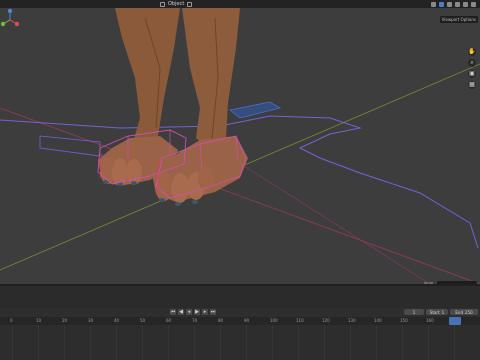 Image resolution: width=480 pixels, height=360 pixels. I want to click on start-frame-value: 1, so click(443, 312).